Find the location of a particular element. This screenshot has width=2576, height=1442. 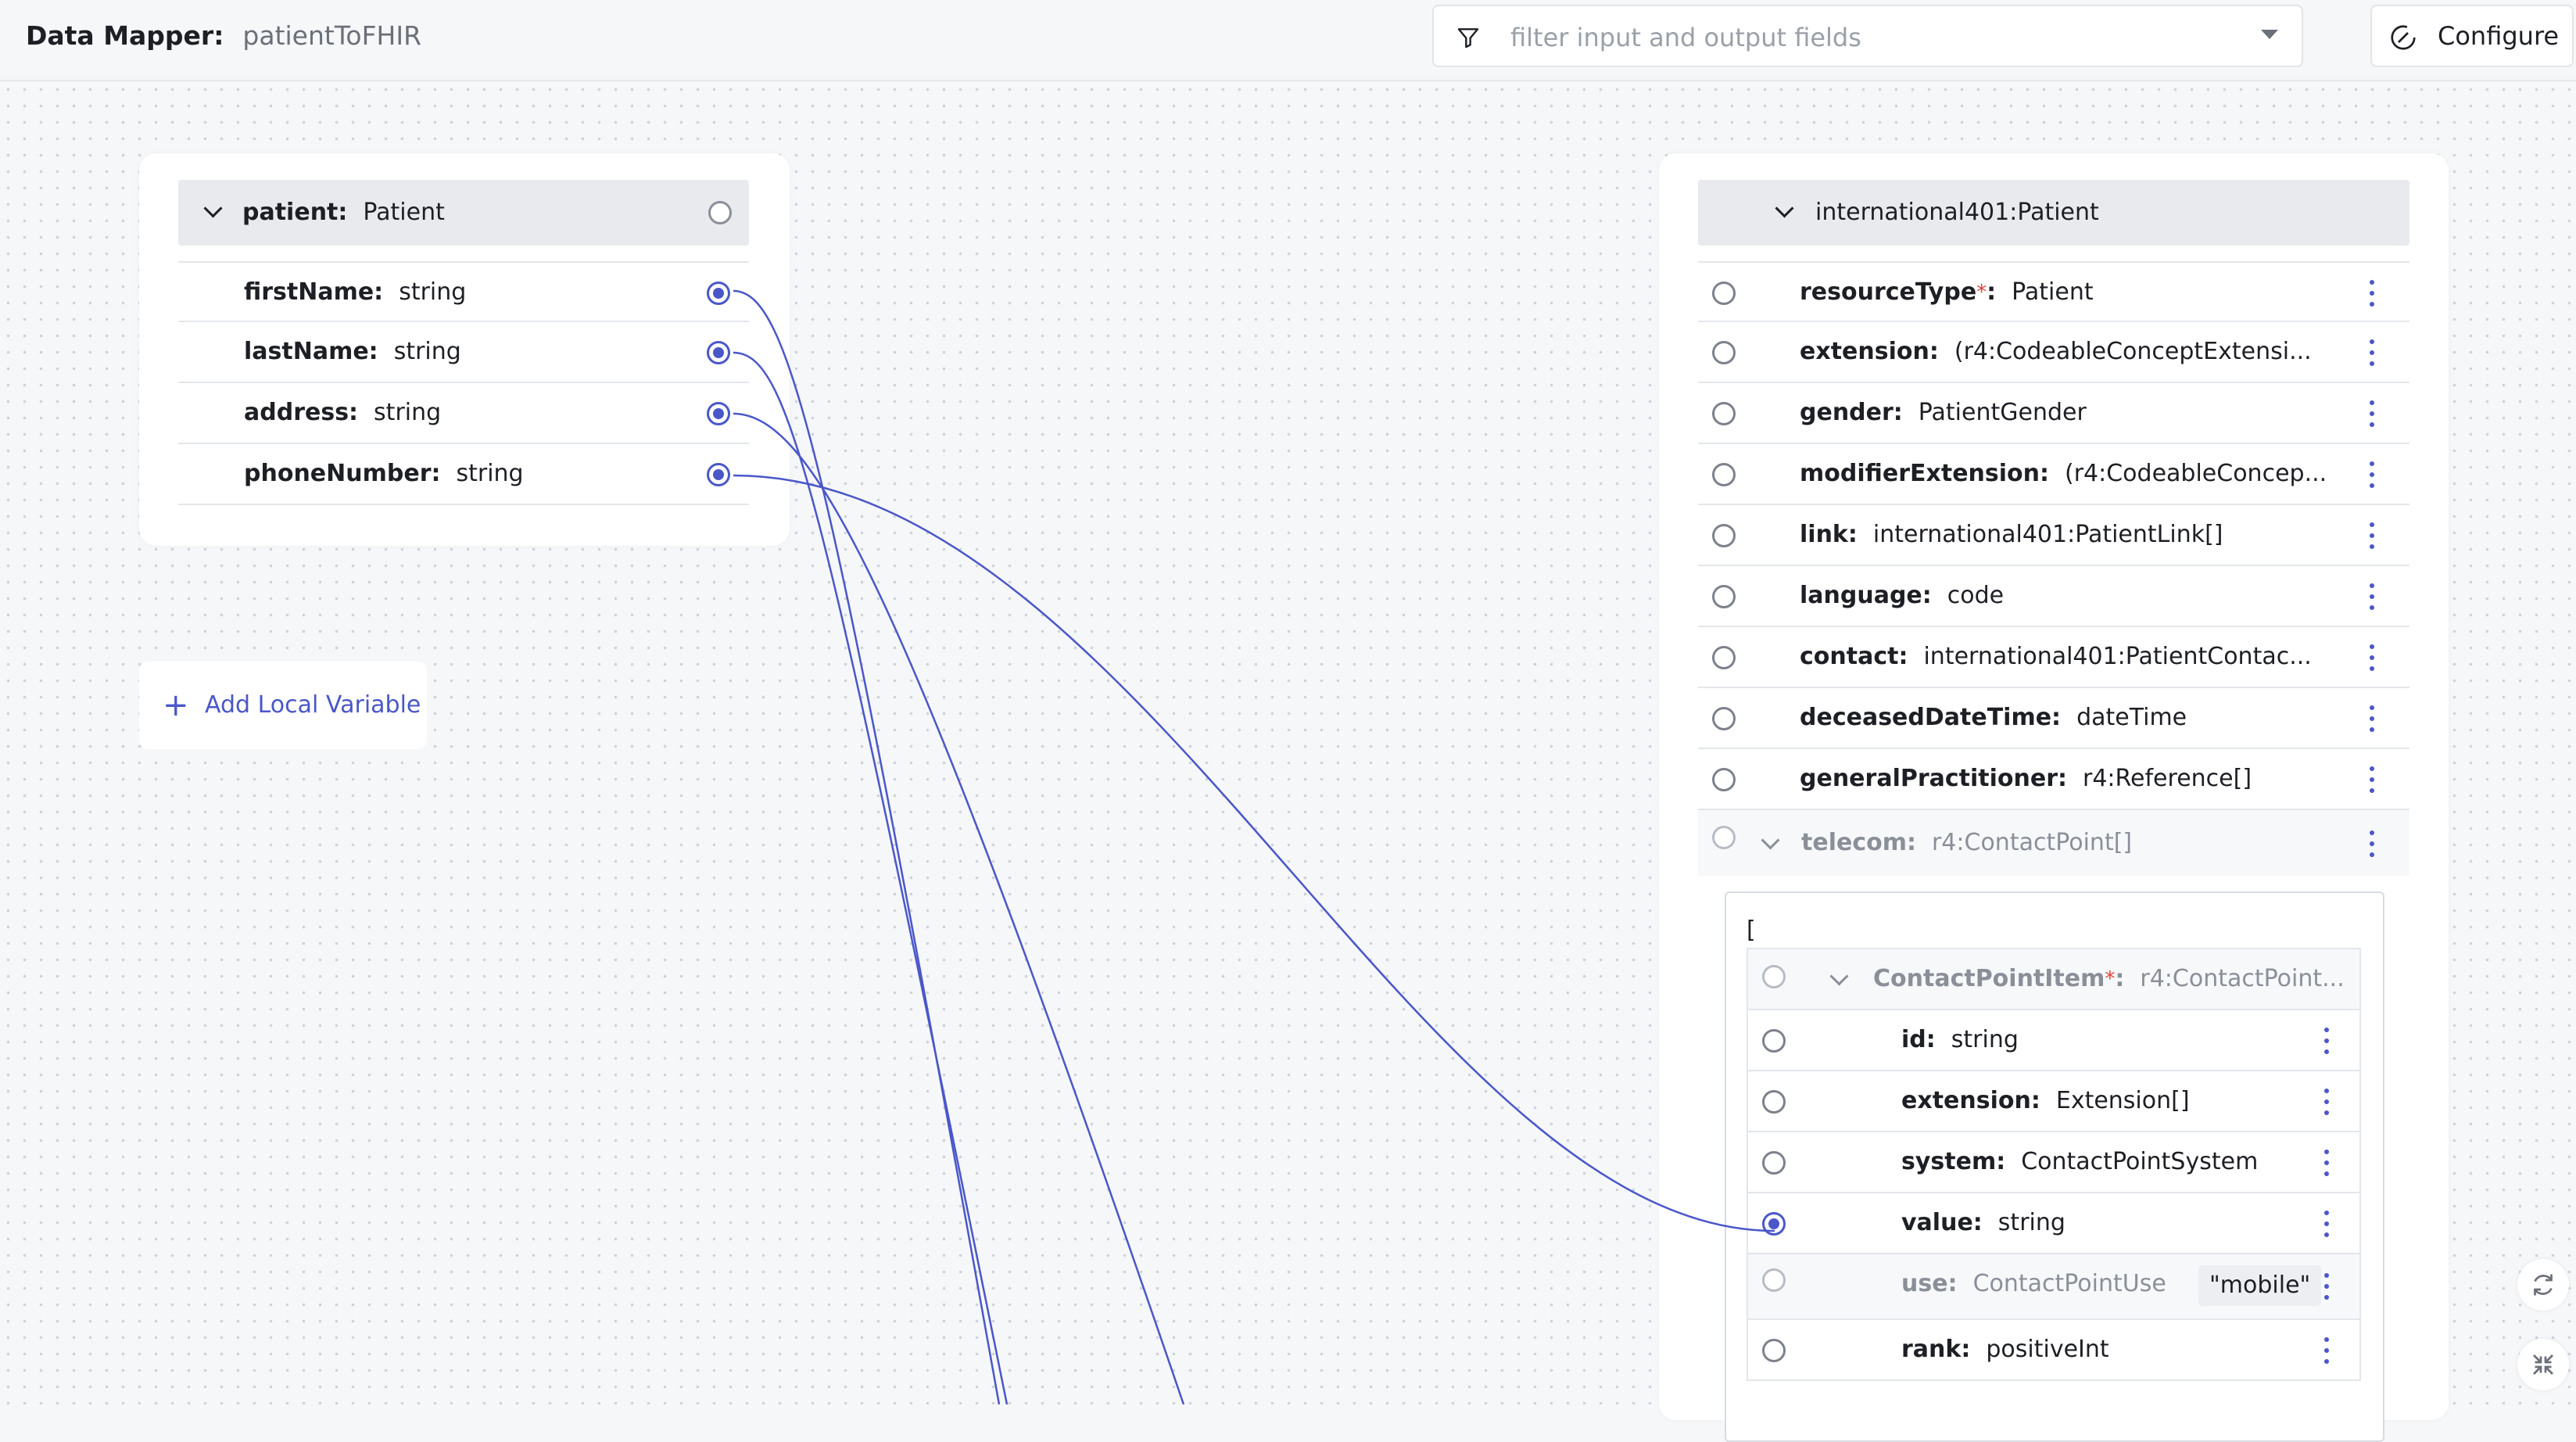

refresh-button is located at coordinates (2543, 1285).